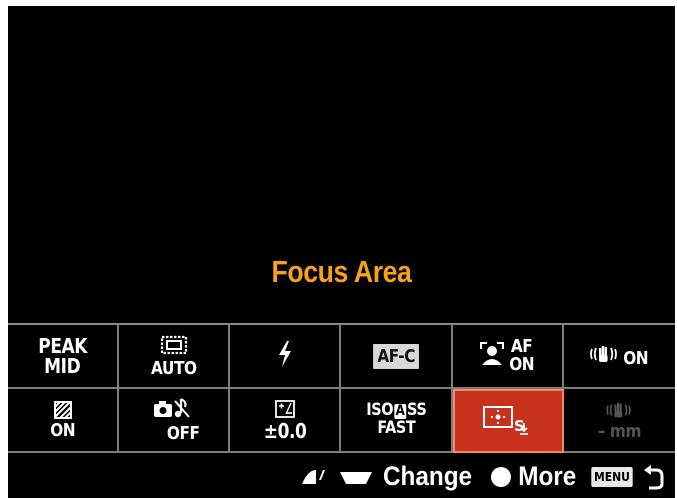  I want to click on exposure-comp-icon, so click(285, 410).